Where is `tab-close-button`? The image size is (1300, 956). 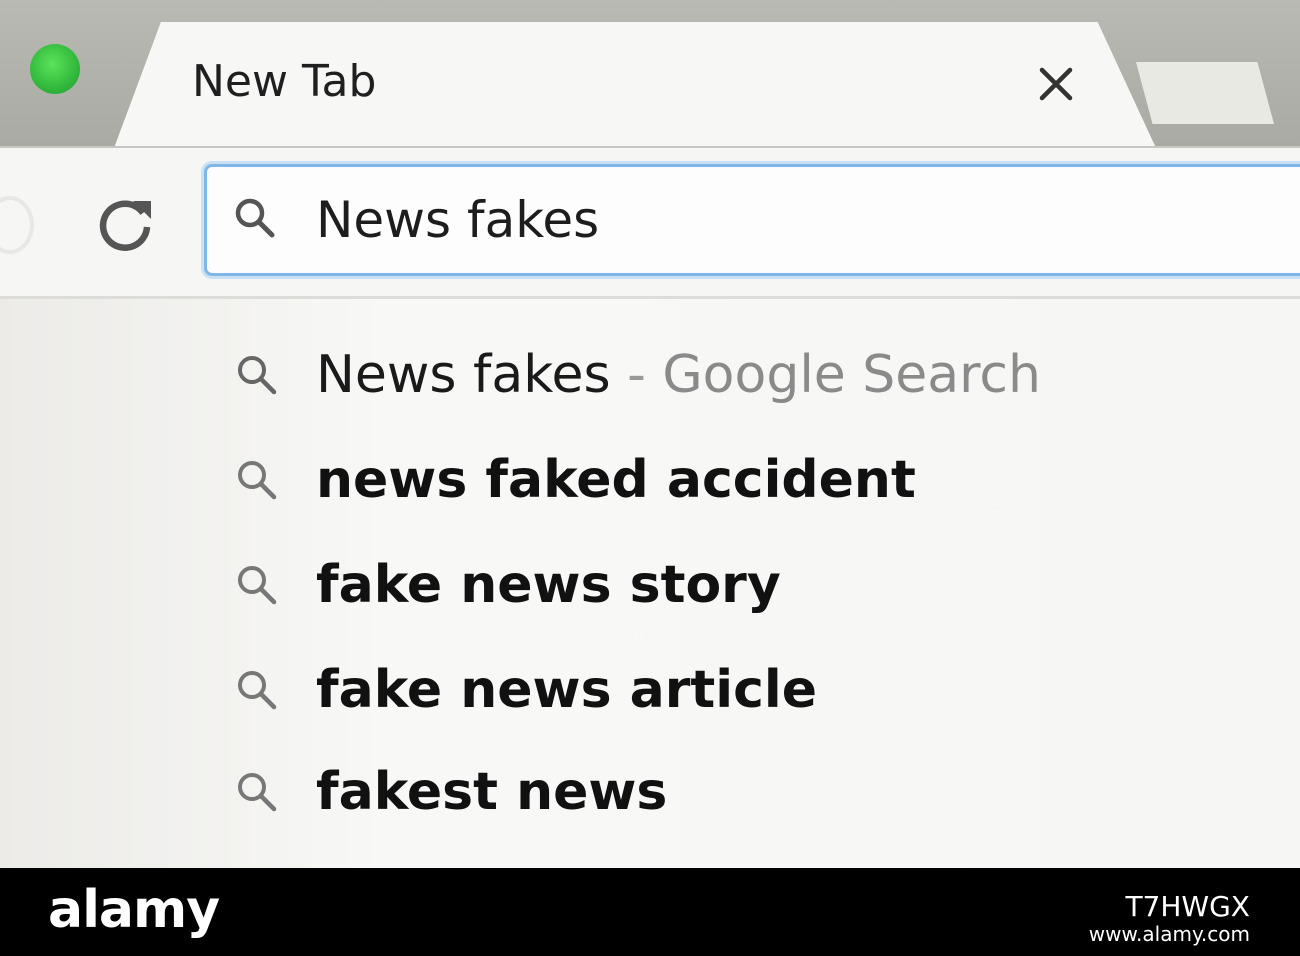
tab-close-button is located at coordinates (1056, 84).